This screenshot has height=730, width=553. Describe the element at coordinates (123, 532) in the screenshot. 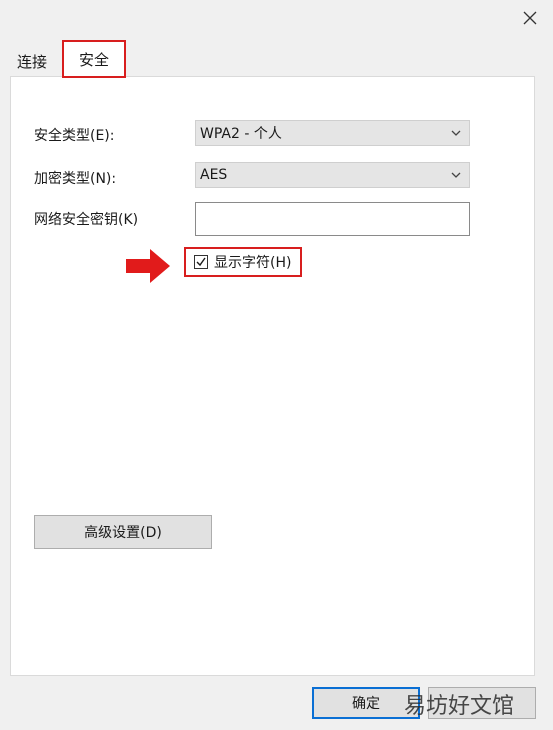

I see `advanced-settings-button: 高级设置(D)` at that location.